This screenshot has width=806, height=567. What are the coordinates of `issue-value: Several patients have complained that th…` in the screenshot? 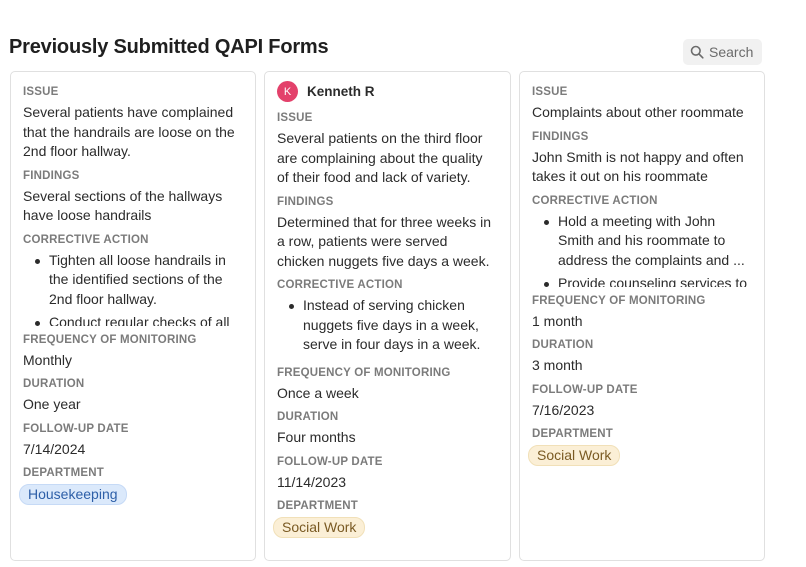 It's located at (129, 131).